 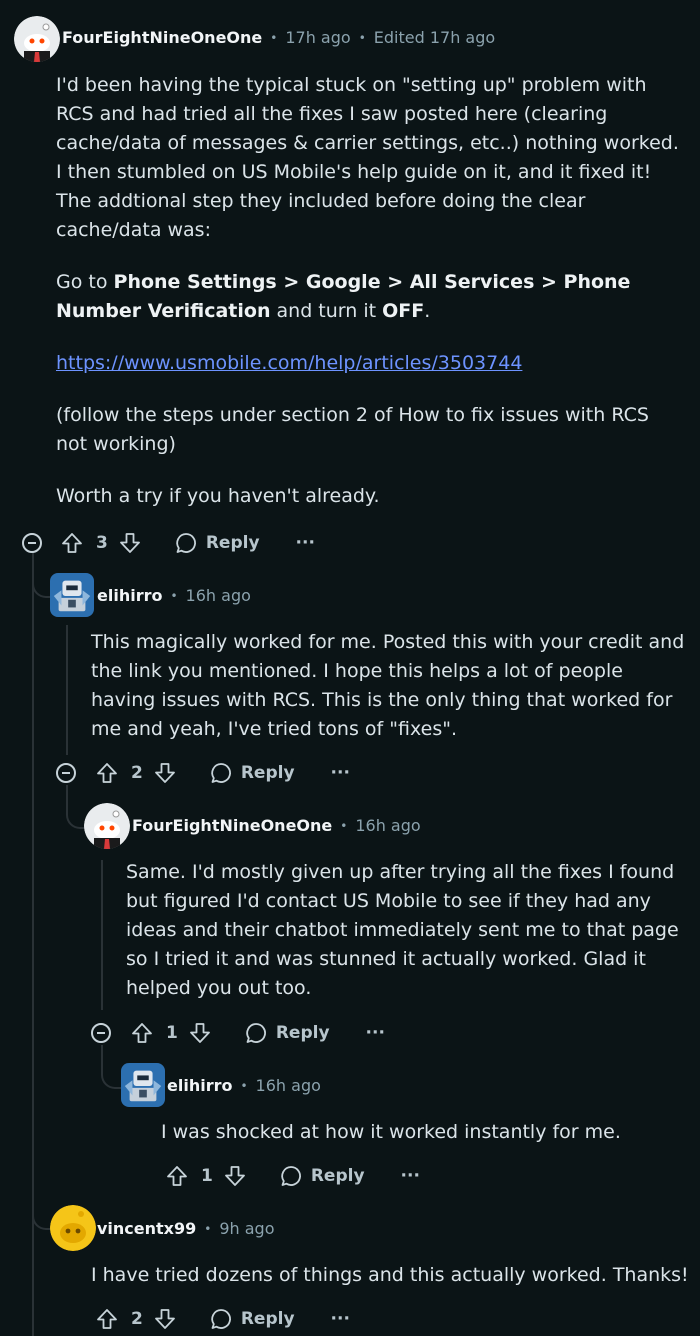 What do you see at coordinates (218, 496) in the screenshot?
I see `comment-paragraph: Worth a try if you haven't already.` at bounding box center [218, 496].